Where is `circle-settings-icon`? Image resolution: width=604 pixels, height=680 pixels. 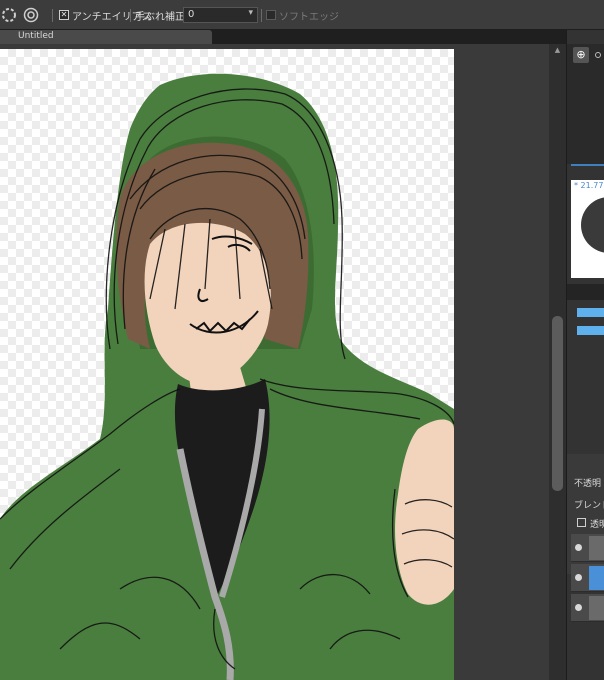
circle-settings-icon is located at coordinates (9, 15).